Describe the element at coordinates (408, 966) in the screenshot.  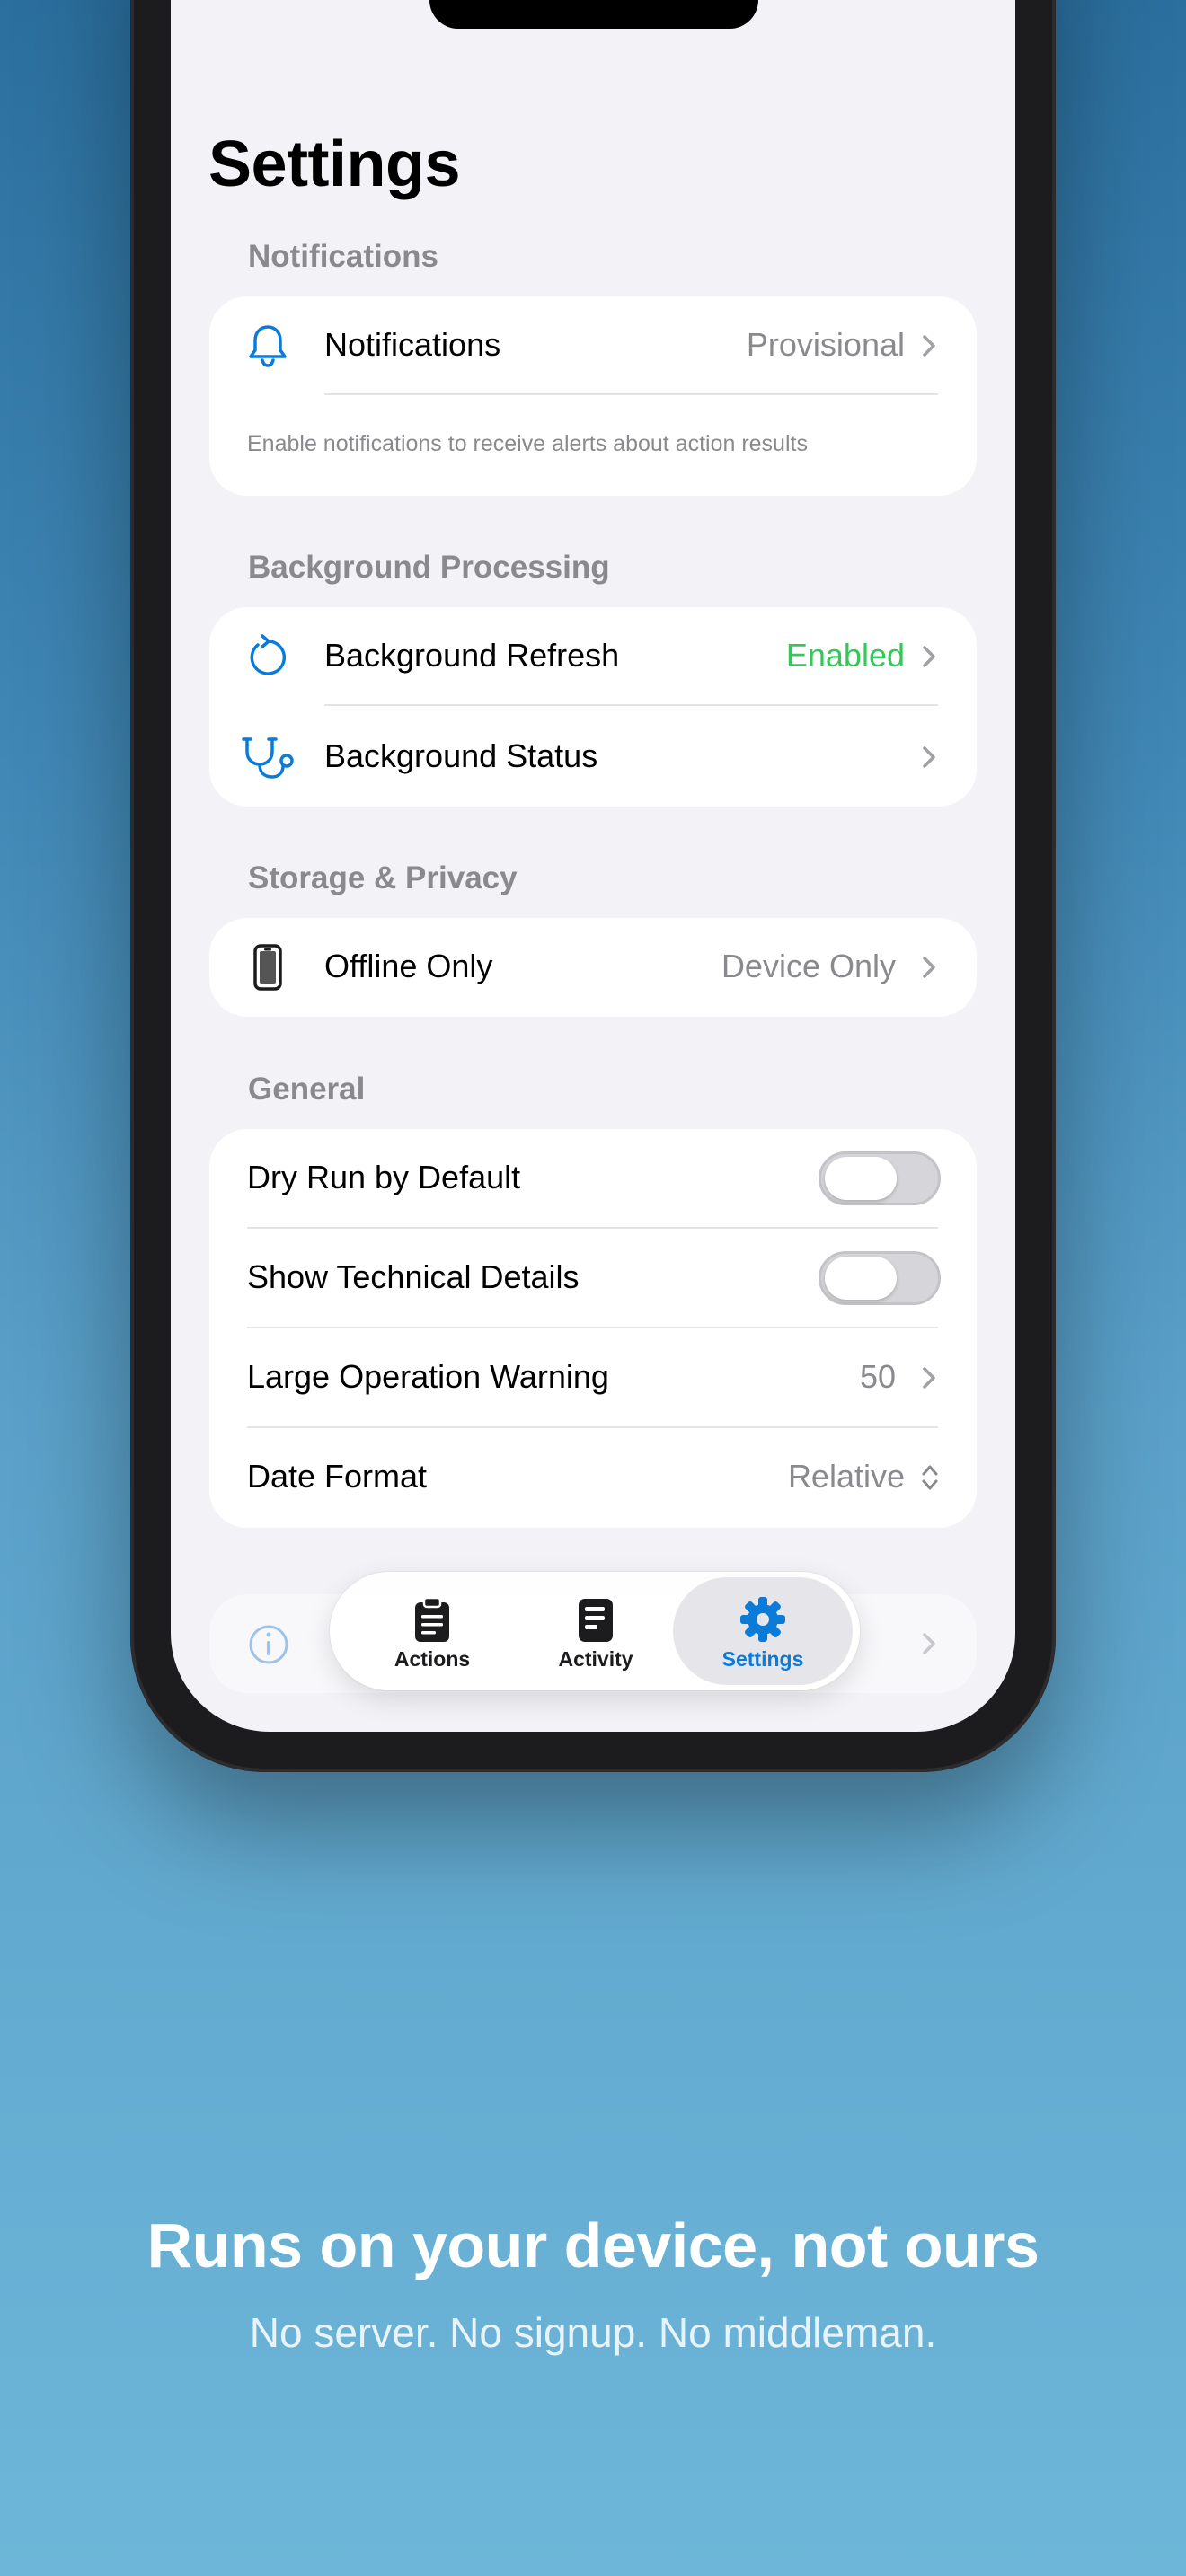
I see `offline-only-label: Offline Only` at that location.